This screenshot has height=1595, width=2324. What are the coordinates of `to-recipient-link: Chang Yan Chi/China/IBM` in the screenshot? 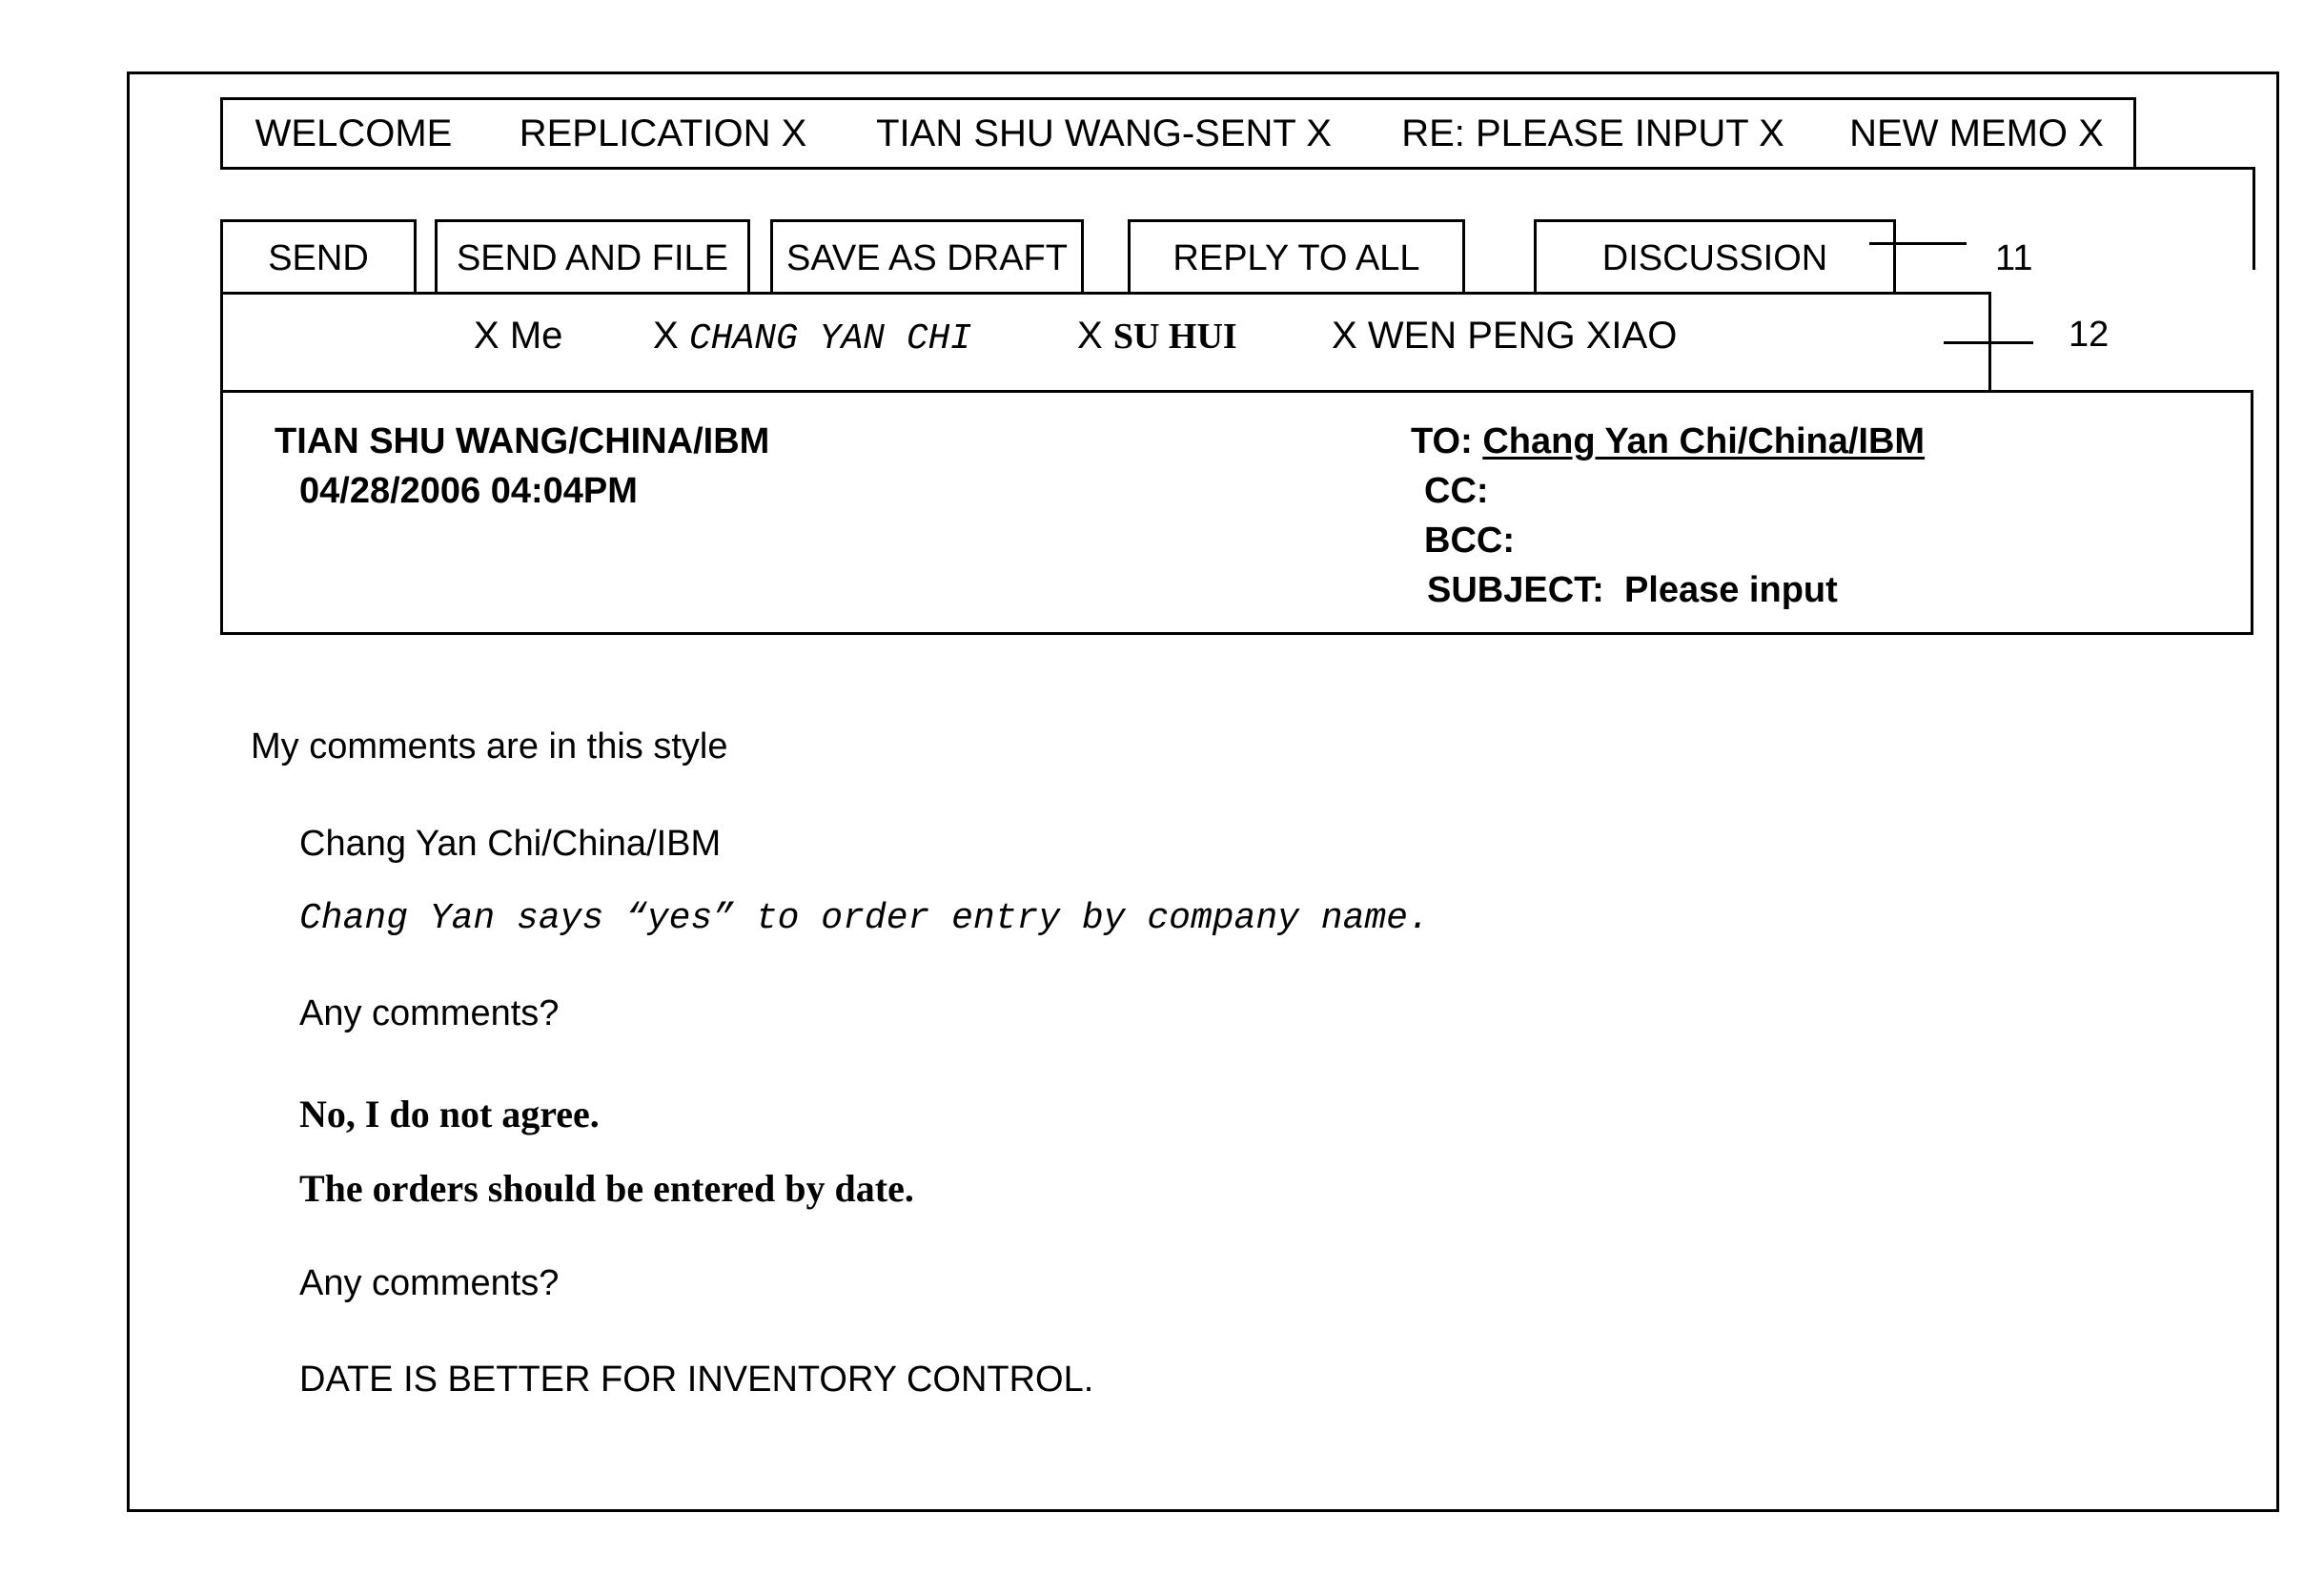 It's located at (1703, 441).